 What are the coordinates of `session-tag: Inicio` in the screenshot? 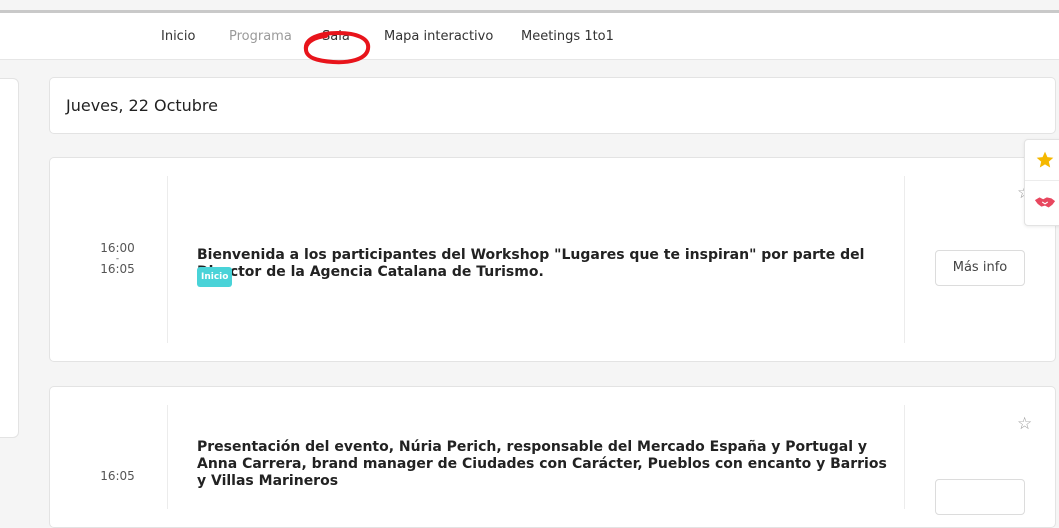 It's located at (215, 277).